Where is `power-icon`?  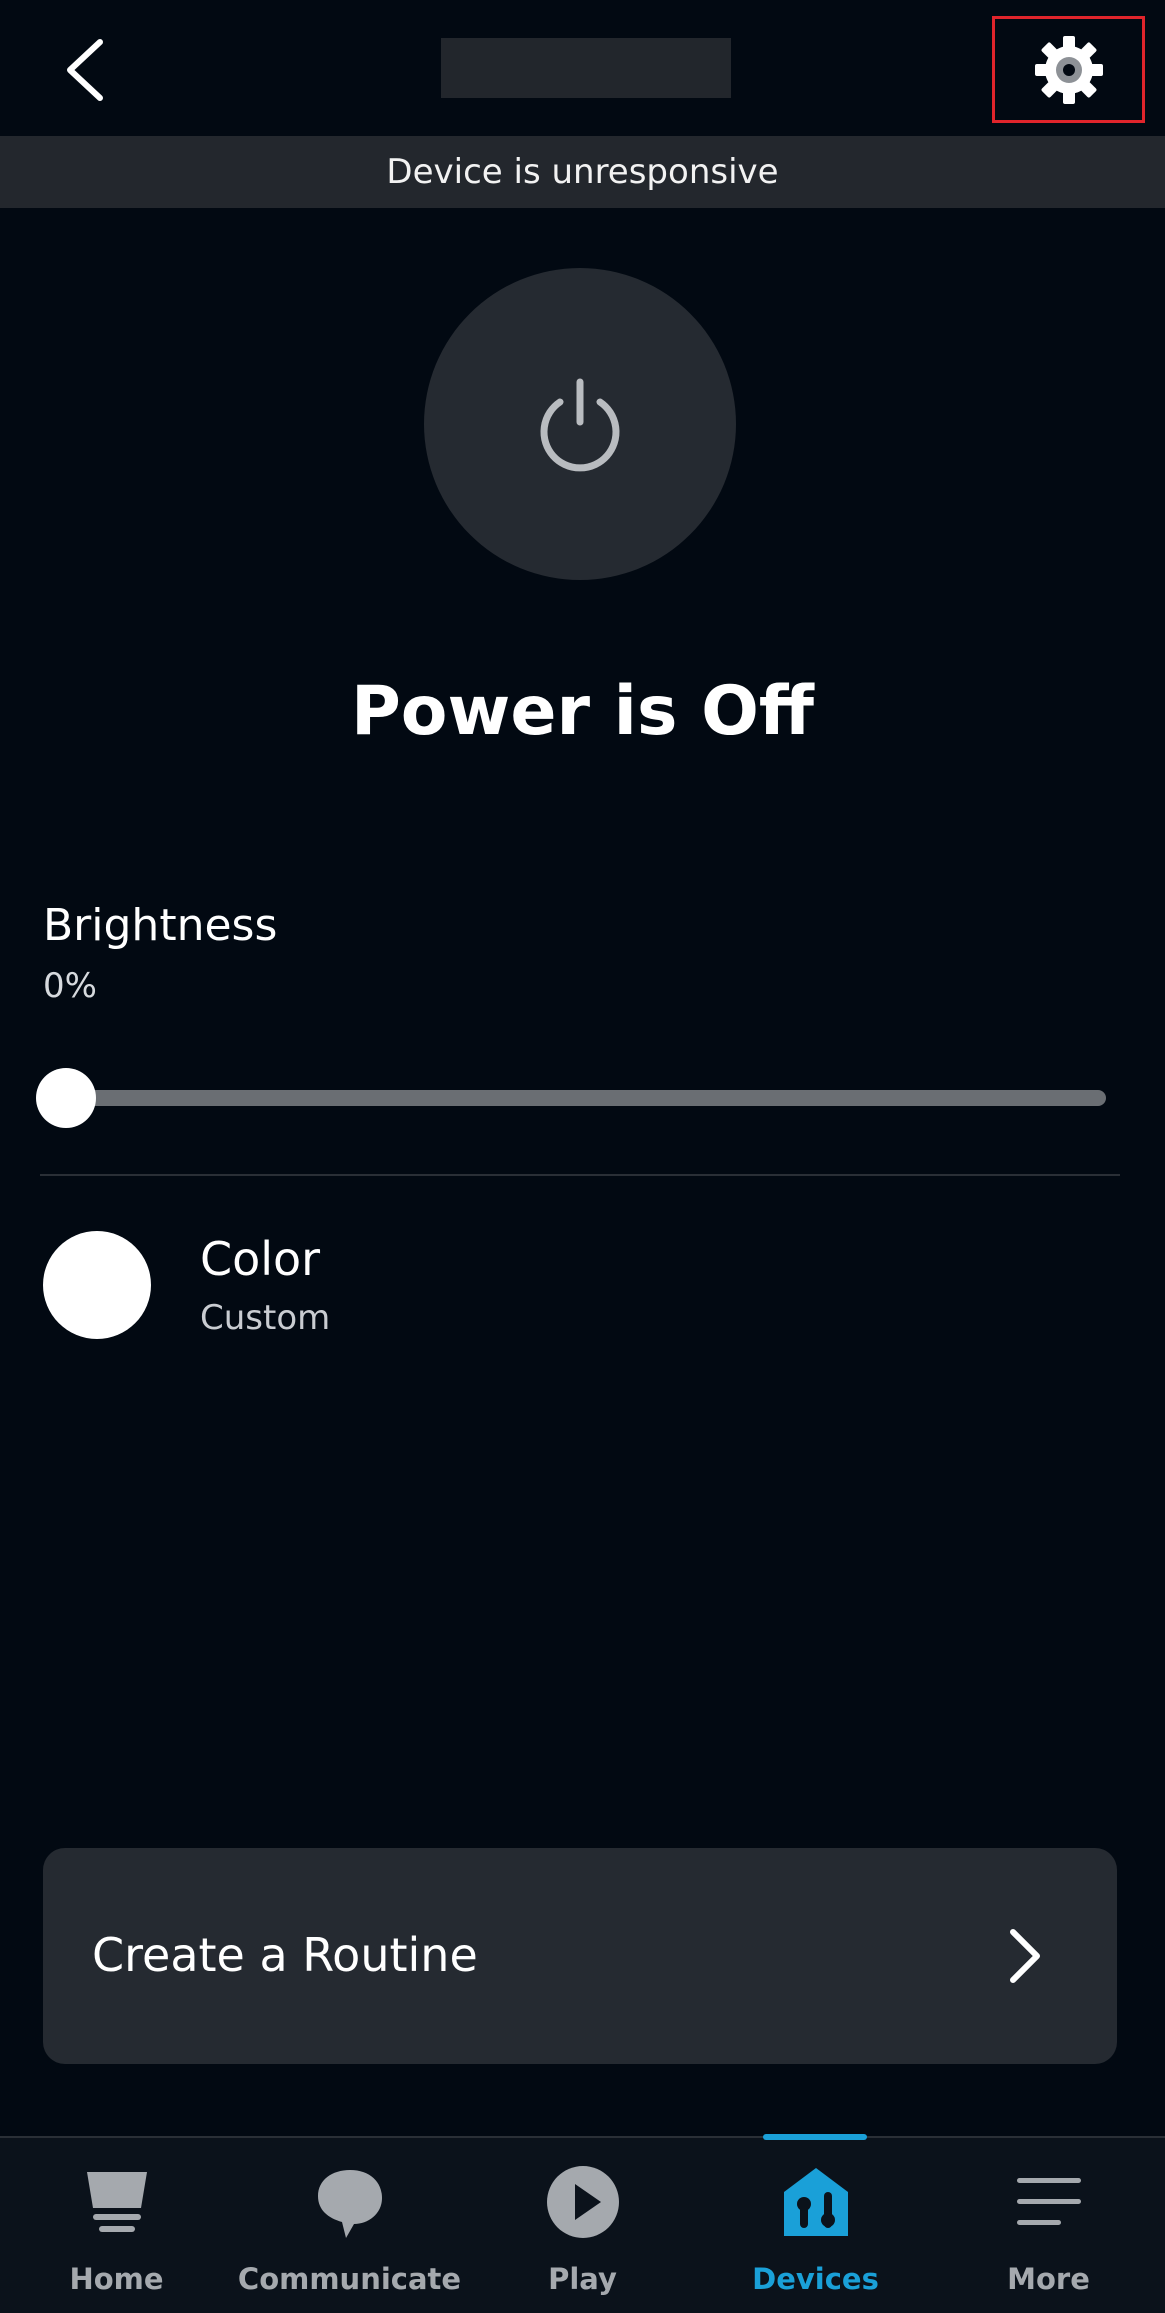 power-icon is located at coordinates (580, 425).